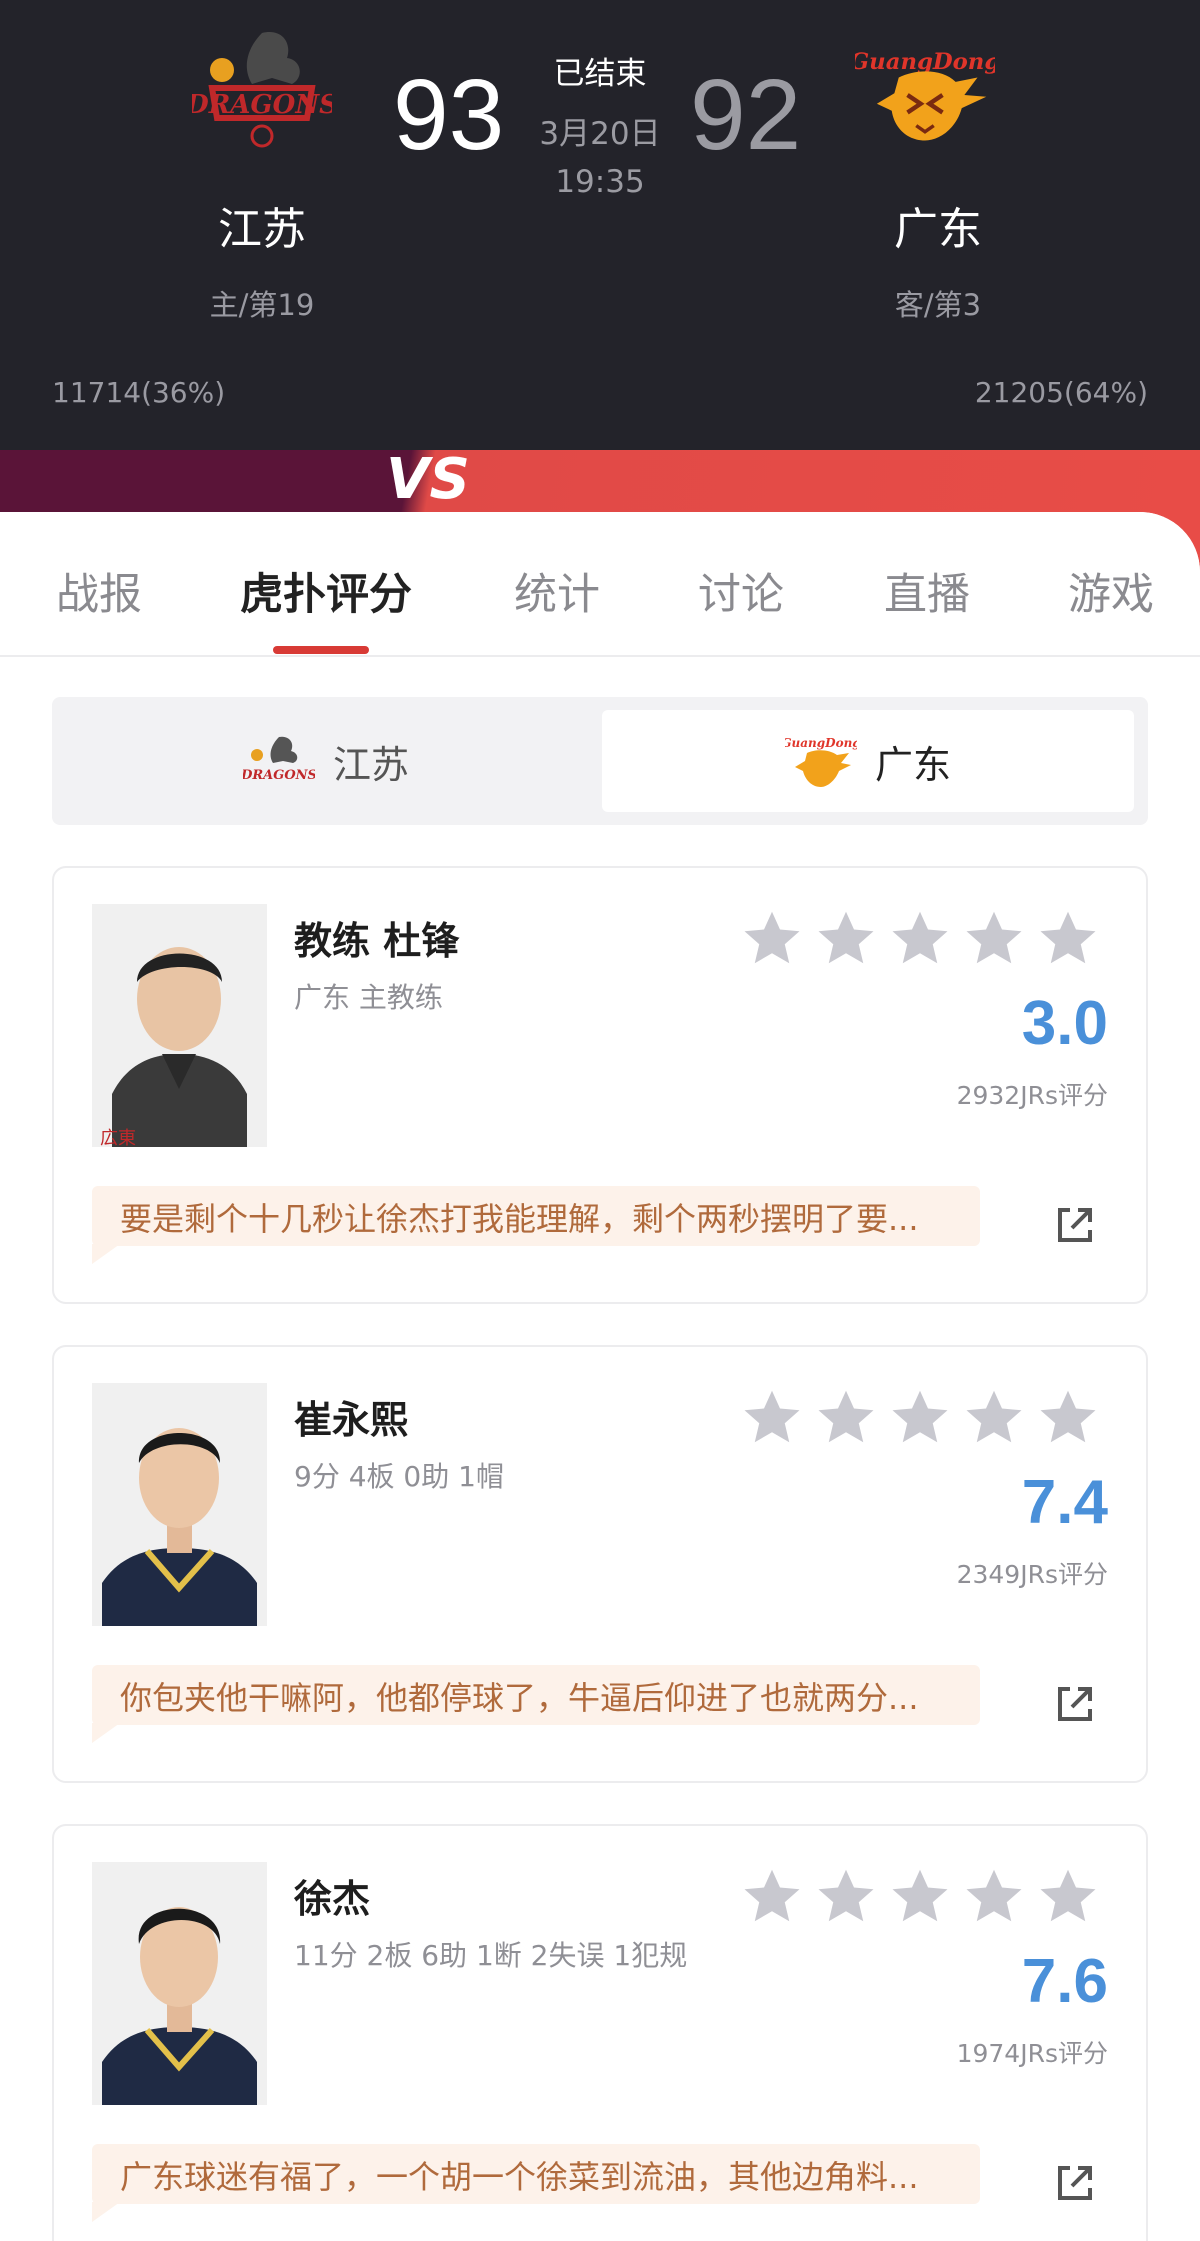 The width and height of the screenshot is (1200, 2241). What do you see at coordinates (370, 764) in the screenshot?
I see `switch-home-label: 江苏` at bounding box center [370, 764].